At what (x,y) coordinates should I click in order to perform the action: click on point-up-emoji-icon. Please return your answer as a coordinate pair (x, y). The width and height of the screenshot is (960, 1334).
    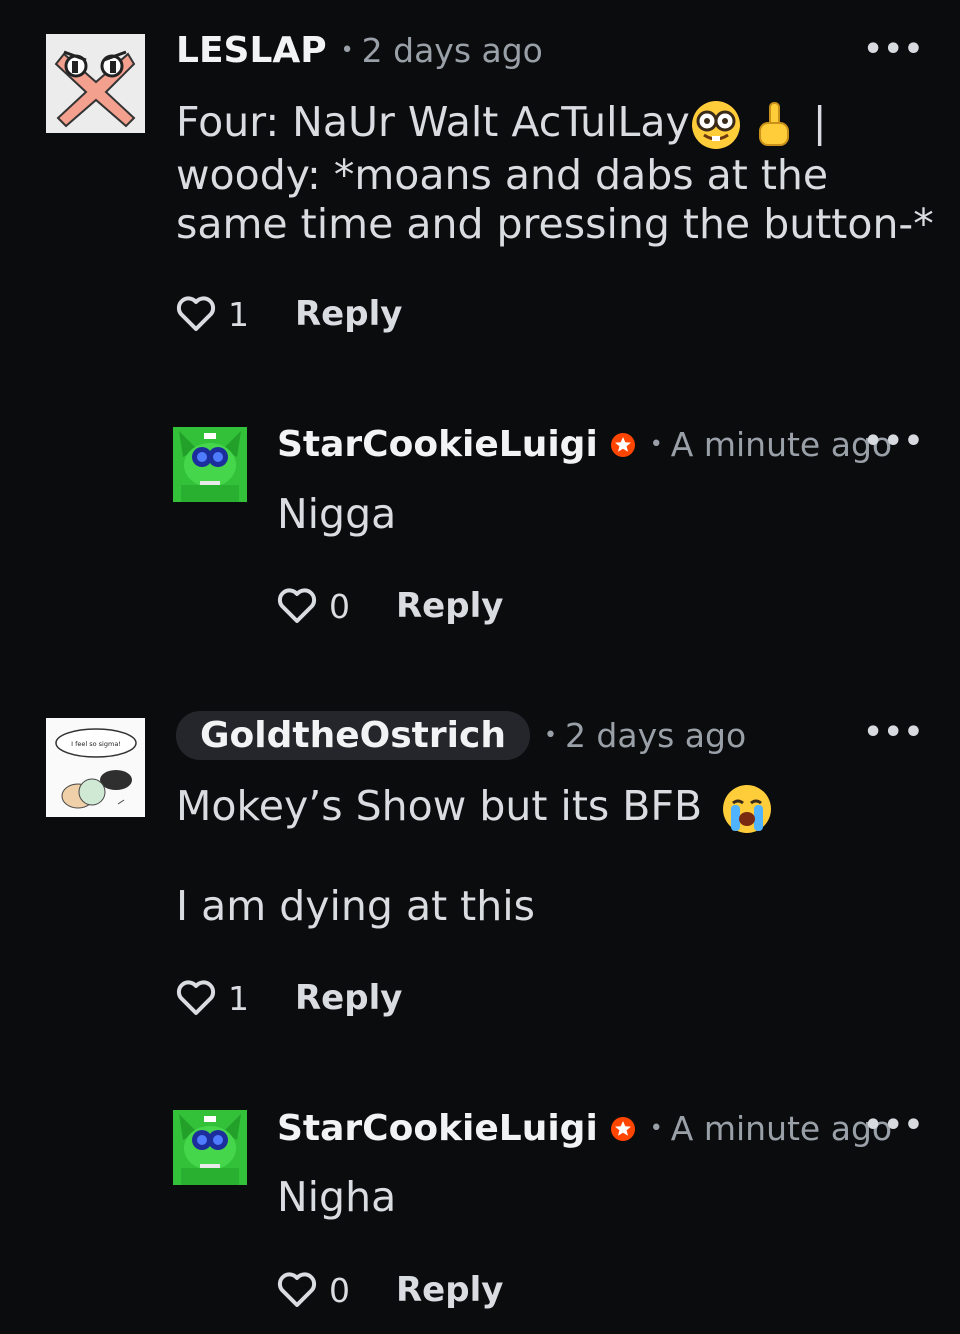
    Looking at the image, I should click on (773, 124).